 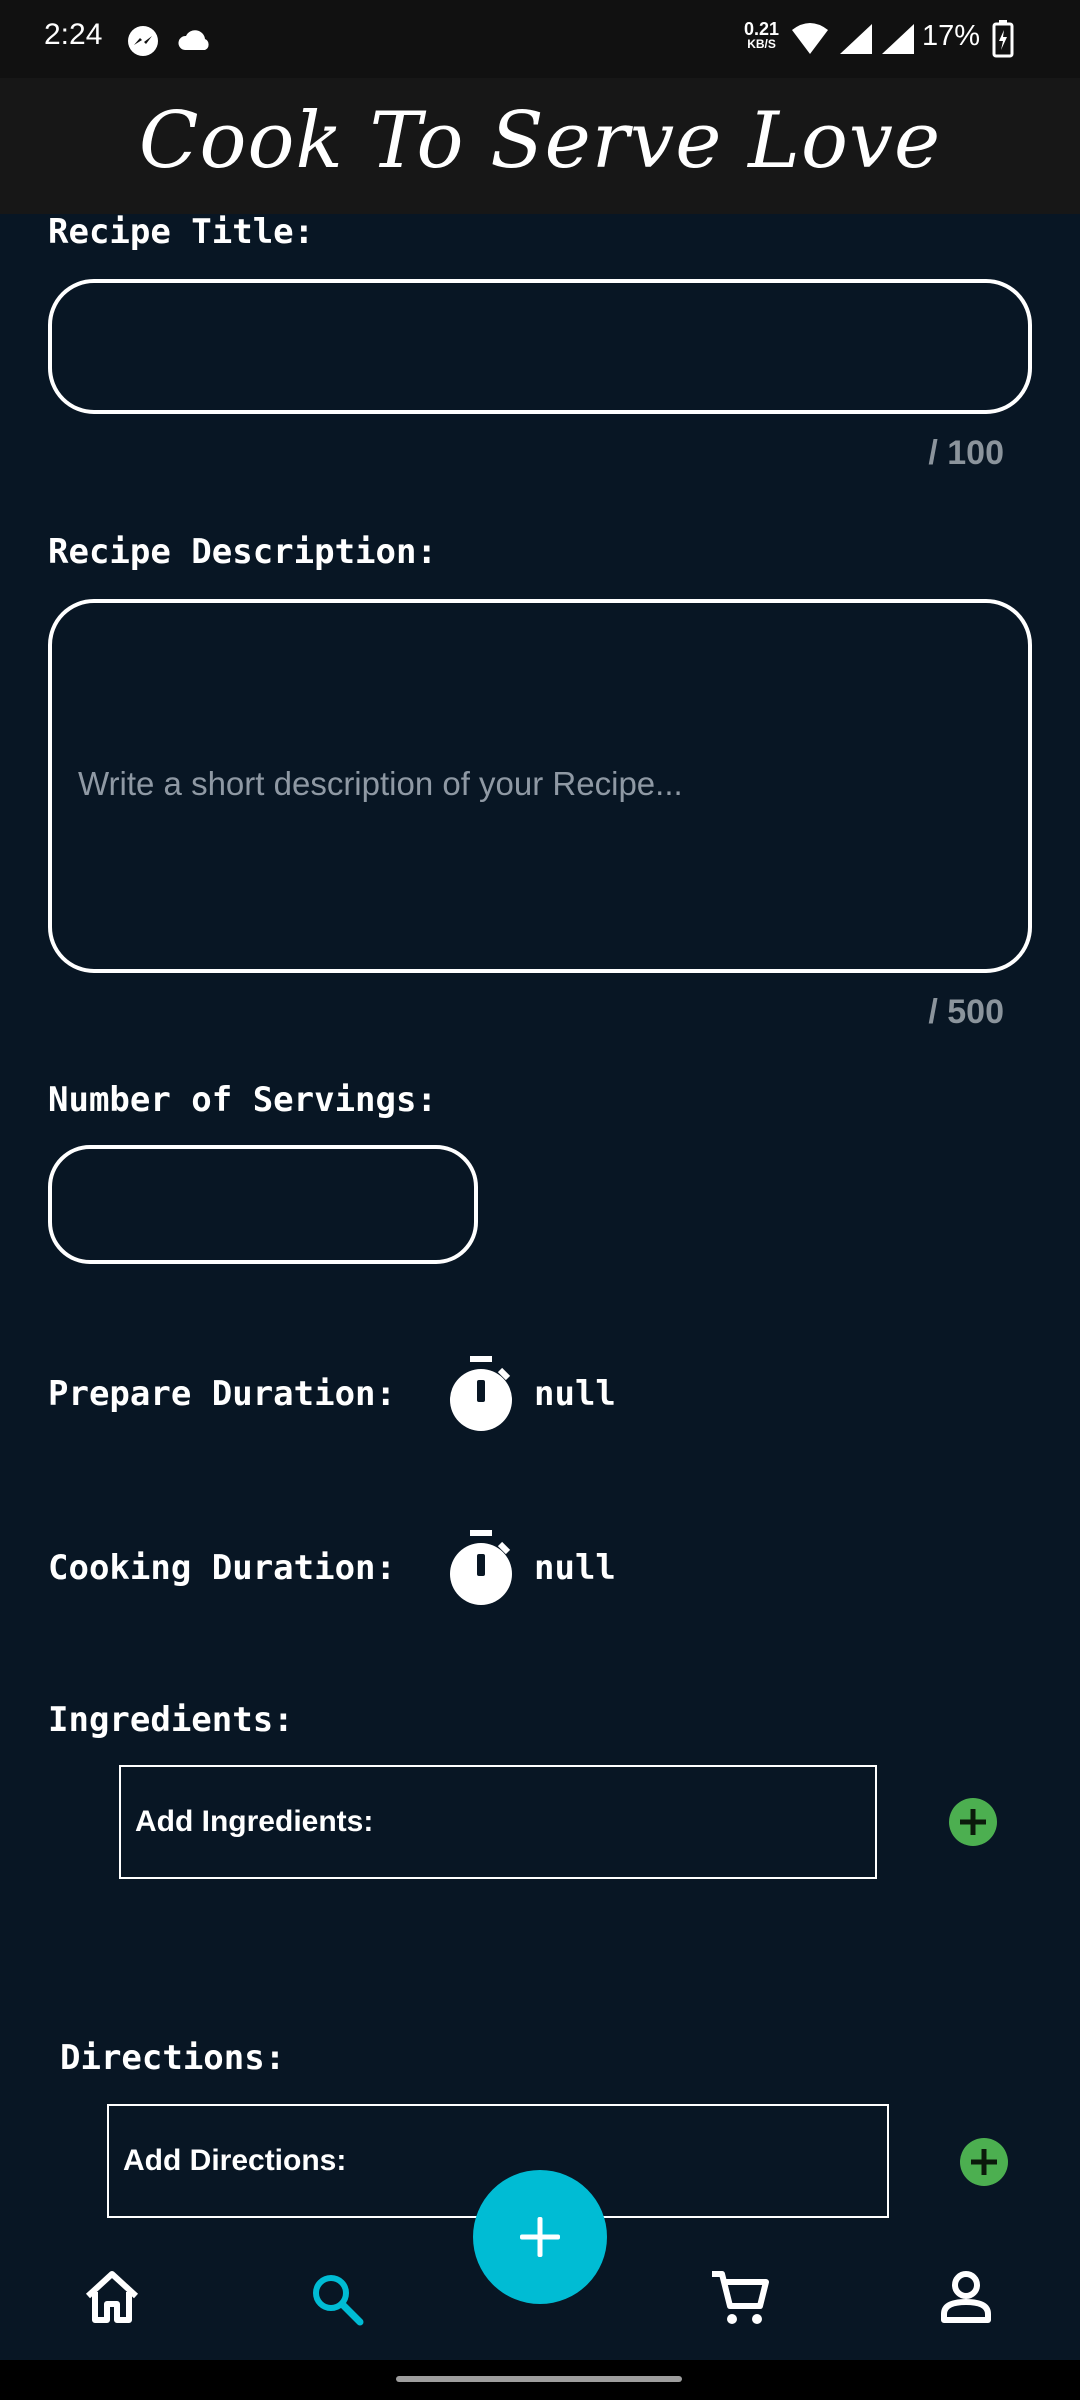 I want to click on add-ingredients-box: Add Ingredients:, so click(x=498, y=1822).